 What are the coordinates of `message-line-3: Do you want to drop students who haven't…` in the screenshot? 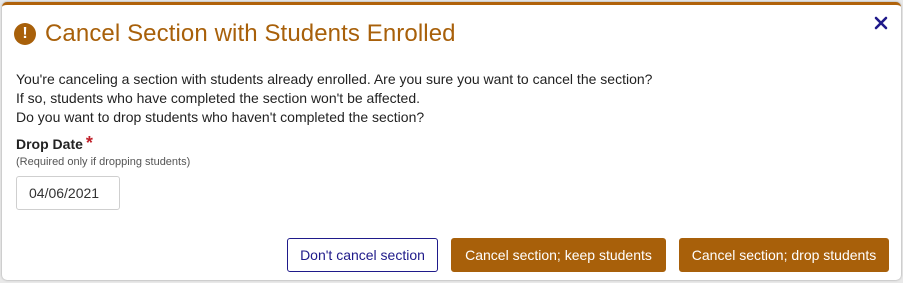 It's located at (220, 117).